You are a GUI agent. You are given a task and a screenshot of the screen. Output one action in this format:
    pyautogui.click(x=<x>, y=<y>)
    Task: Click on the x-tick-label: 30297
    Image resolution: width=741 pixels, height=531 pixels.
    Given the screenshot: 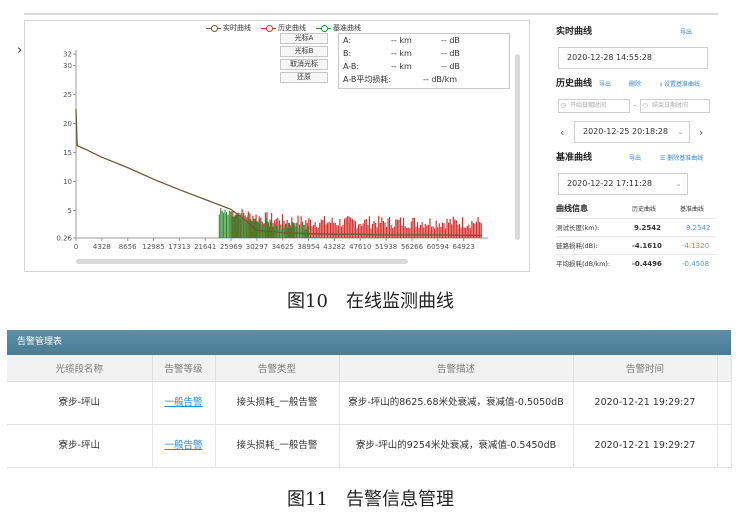 What is the action you would take?
    pyautogui.click(x=257, y=247)
    